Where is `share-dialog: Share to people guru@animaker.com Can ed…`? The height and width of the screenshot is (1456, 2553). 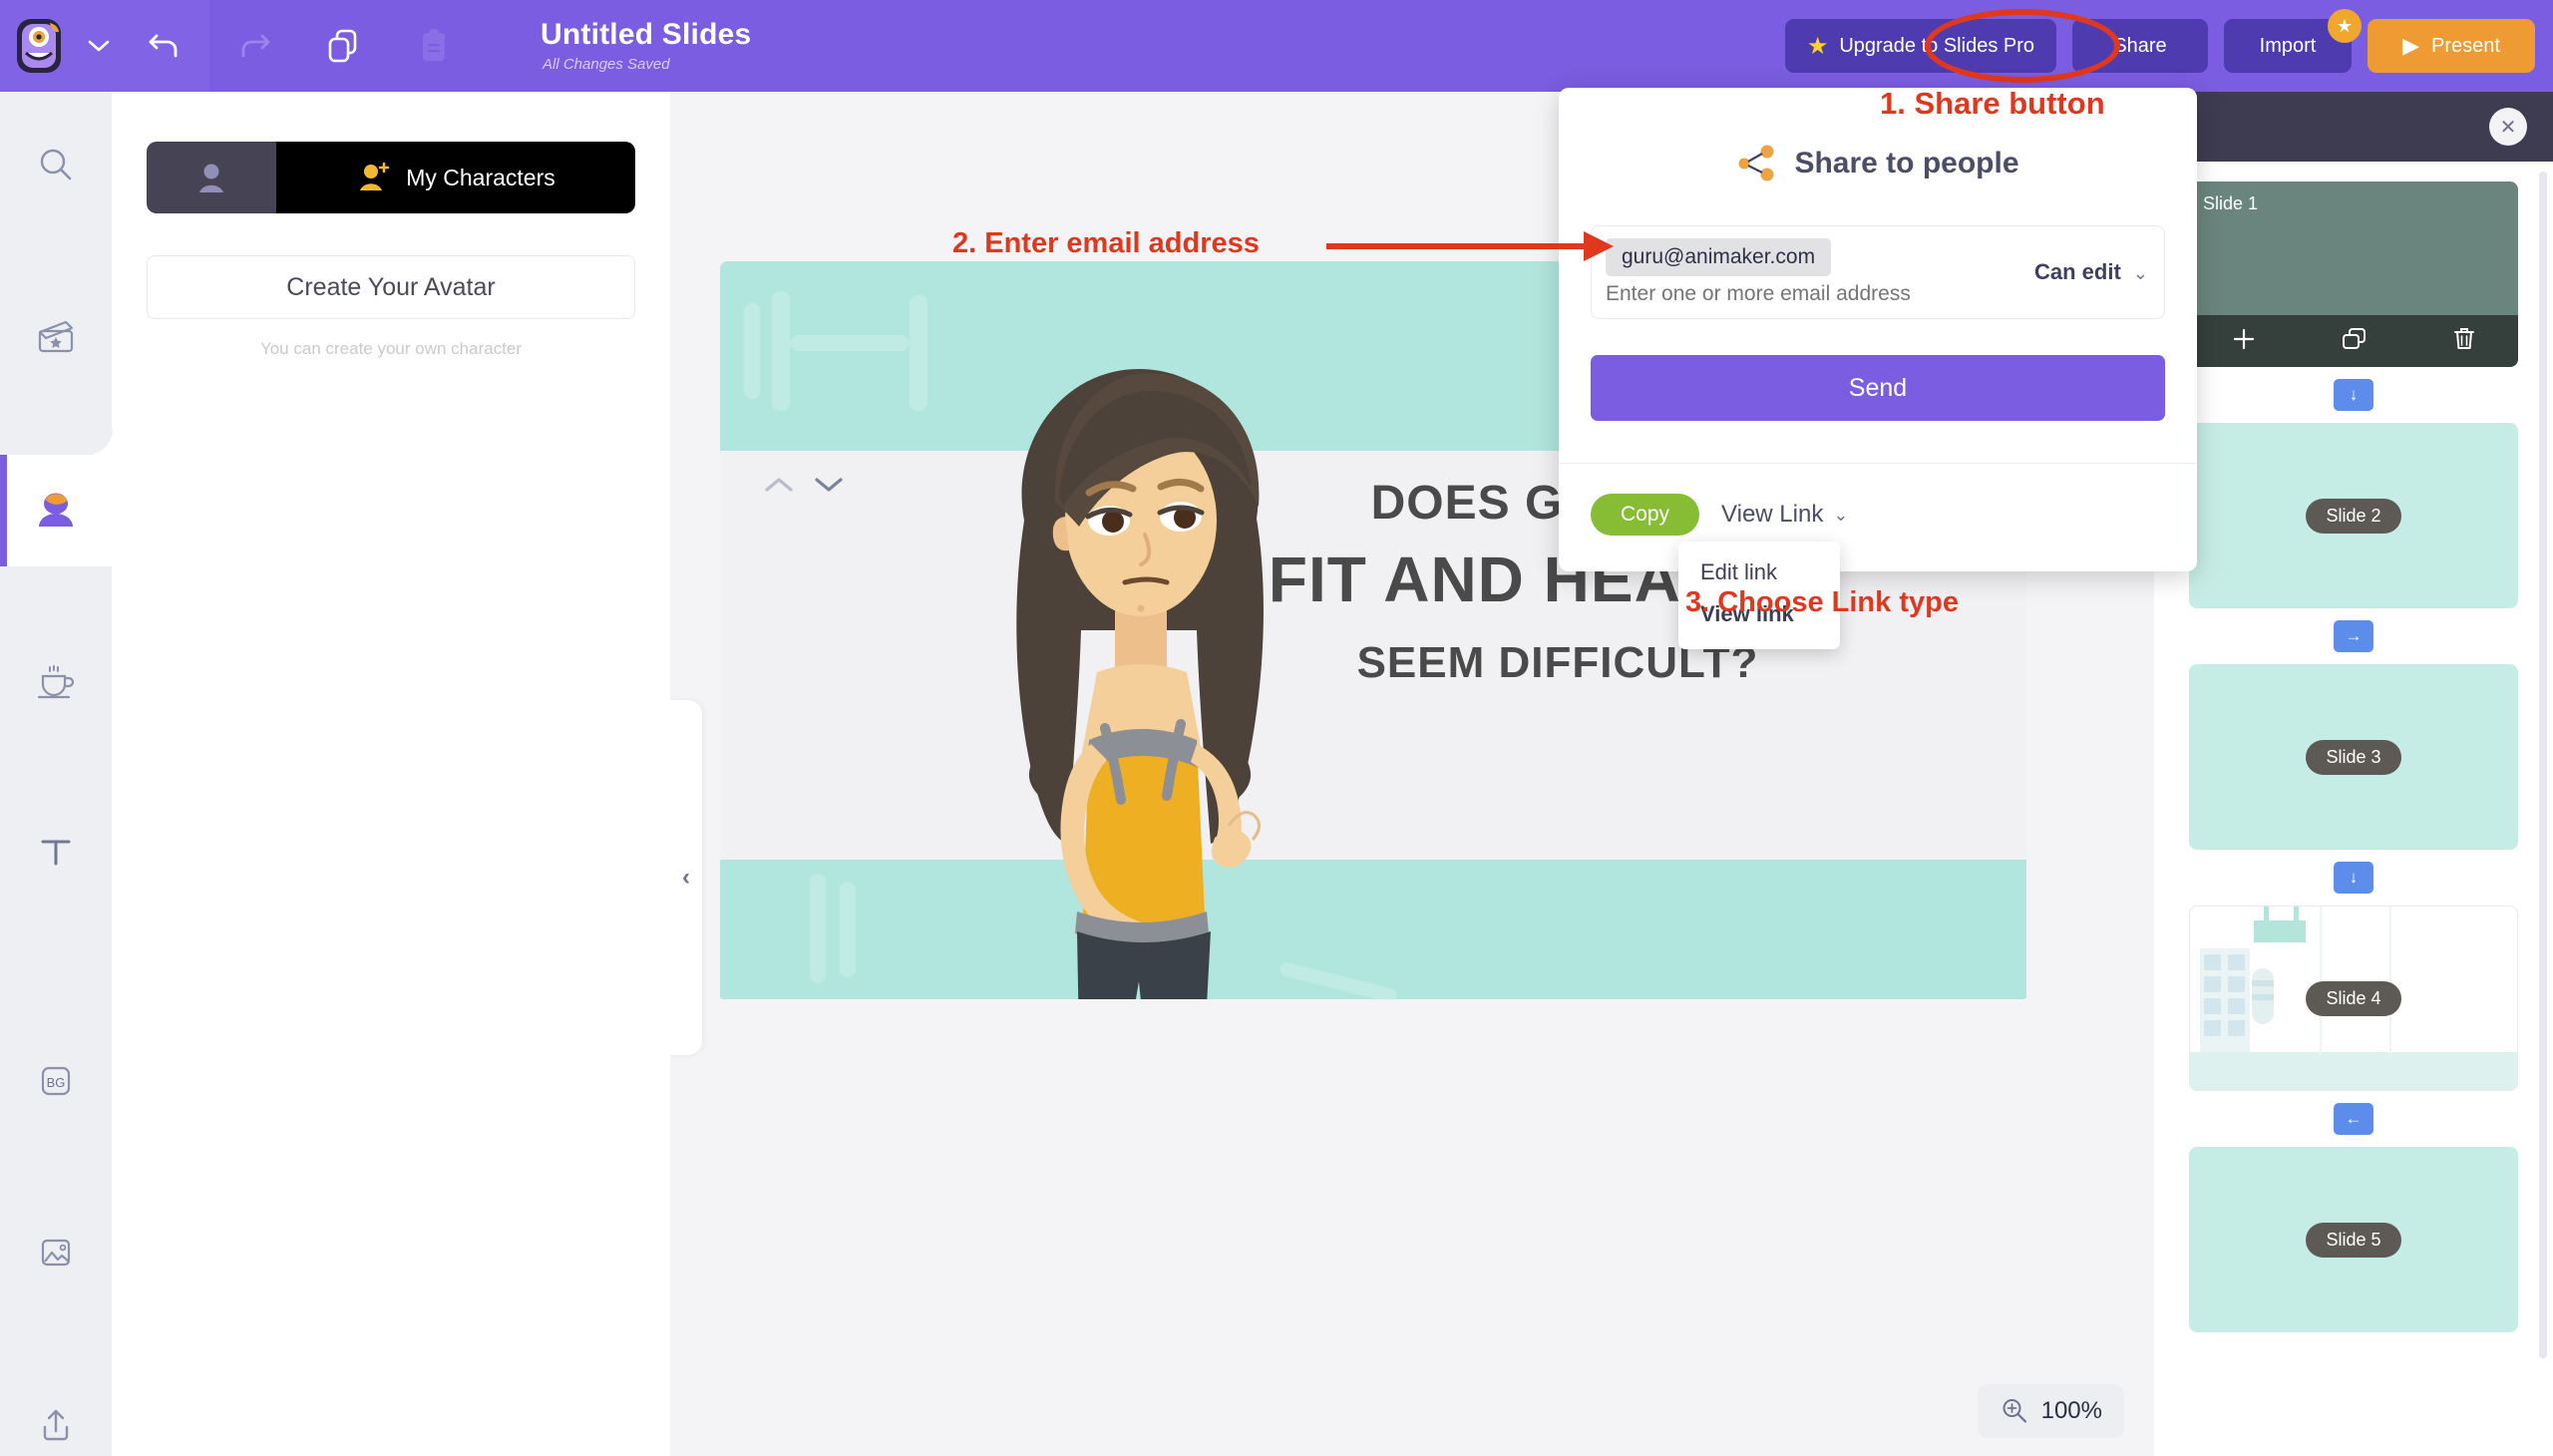
share-dialog: Share to people guru@animaker.com Can ed… is located at coordinates (1878, 368).